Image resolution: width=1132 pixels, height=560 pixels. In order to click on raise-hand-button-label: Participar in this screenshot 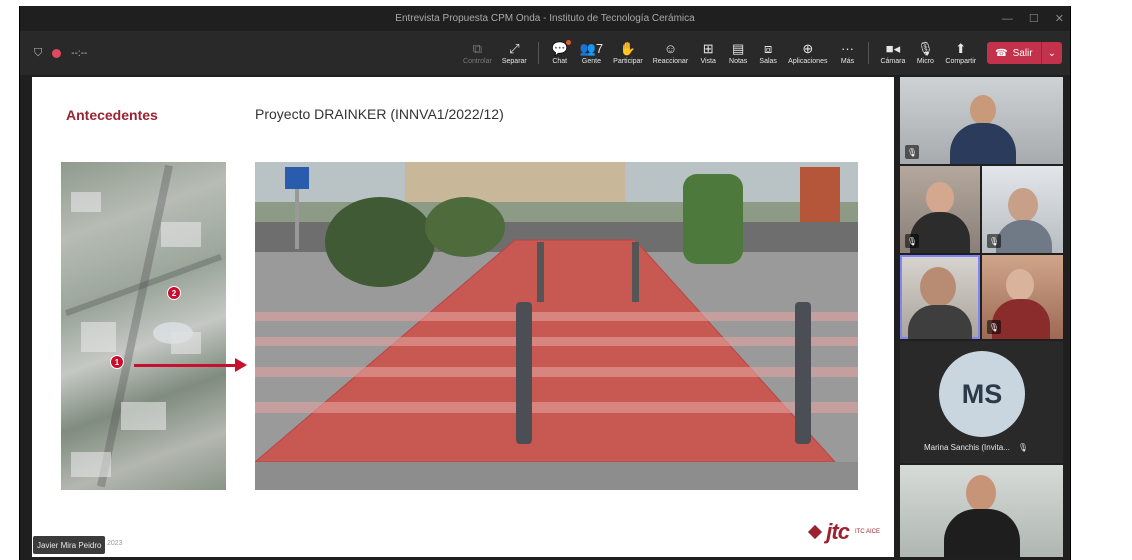, I will do `click(628, 61)`.